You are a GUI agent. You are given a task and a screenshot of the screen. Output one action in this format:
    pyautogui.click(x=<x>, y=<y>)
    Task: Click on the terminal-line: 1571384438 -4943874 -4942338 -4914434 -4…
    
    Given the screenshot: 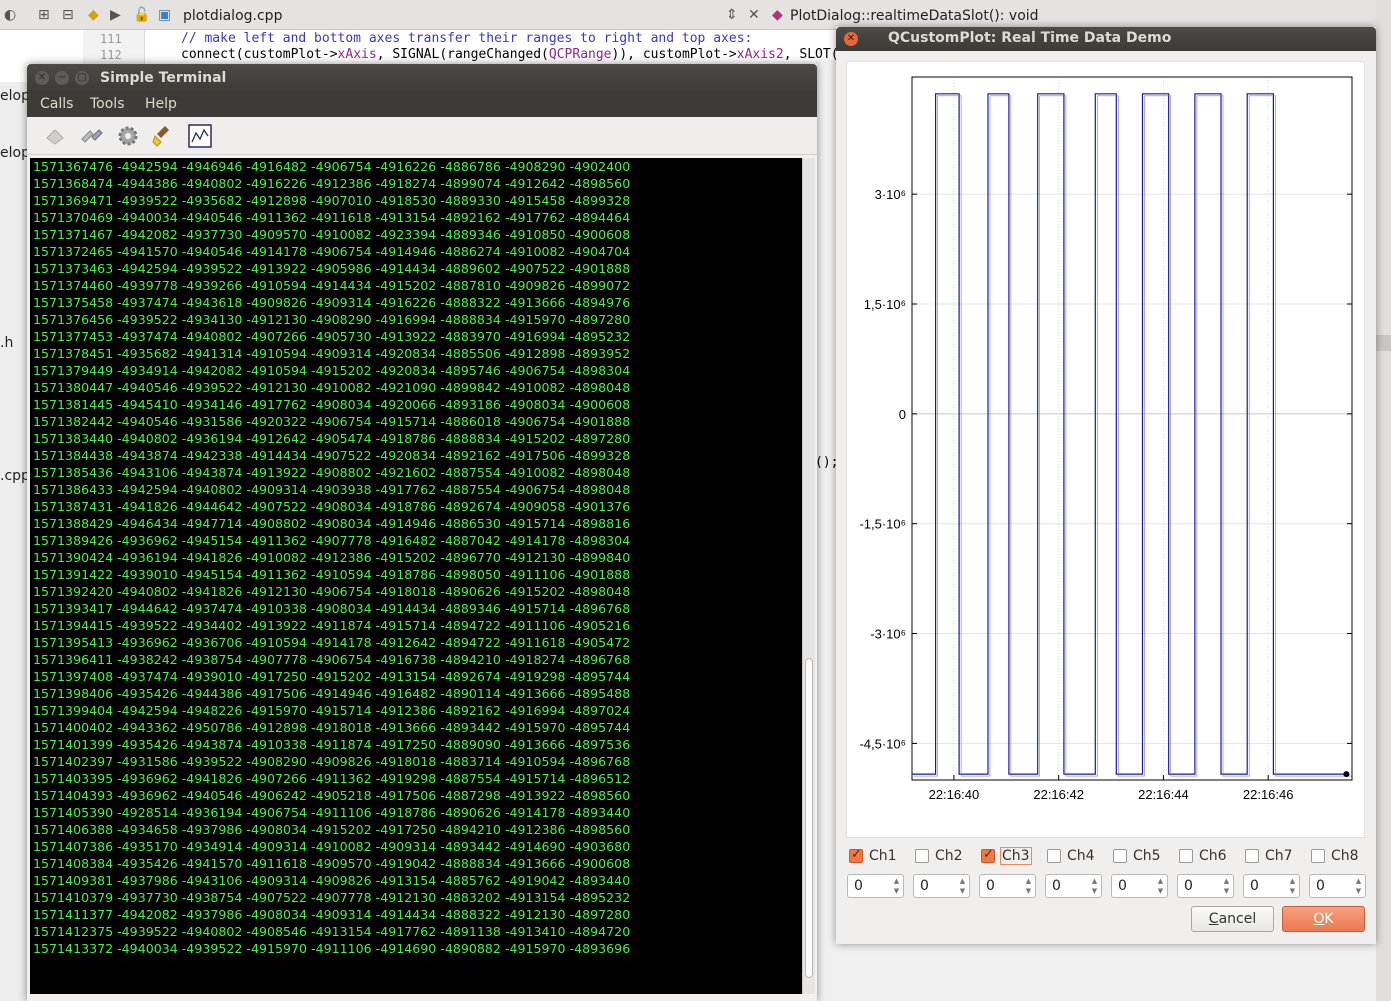 What is the action you would take?
    pyautogui.click(x=332, y=455)
    